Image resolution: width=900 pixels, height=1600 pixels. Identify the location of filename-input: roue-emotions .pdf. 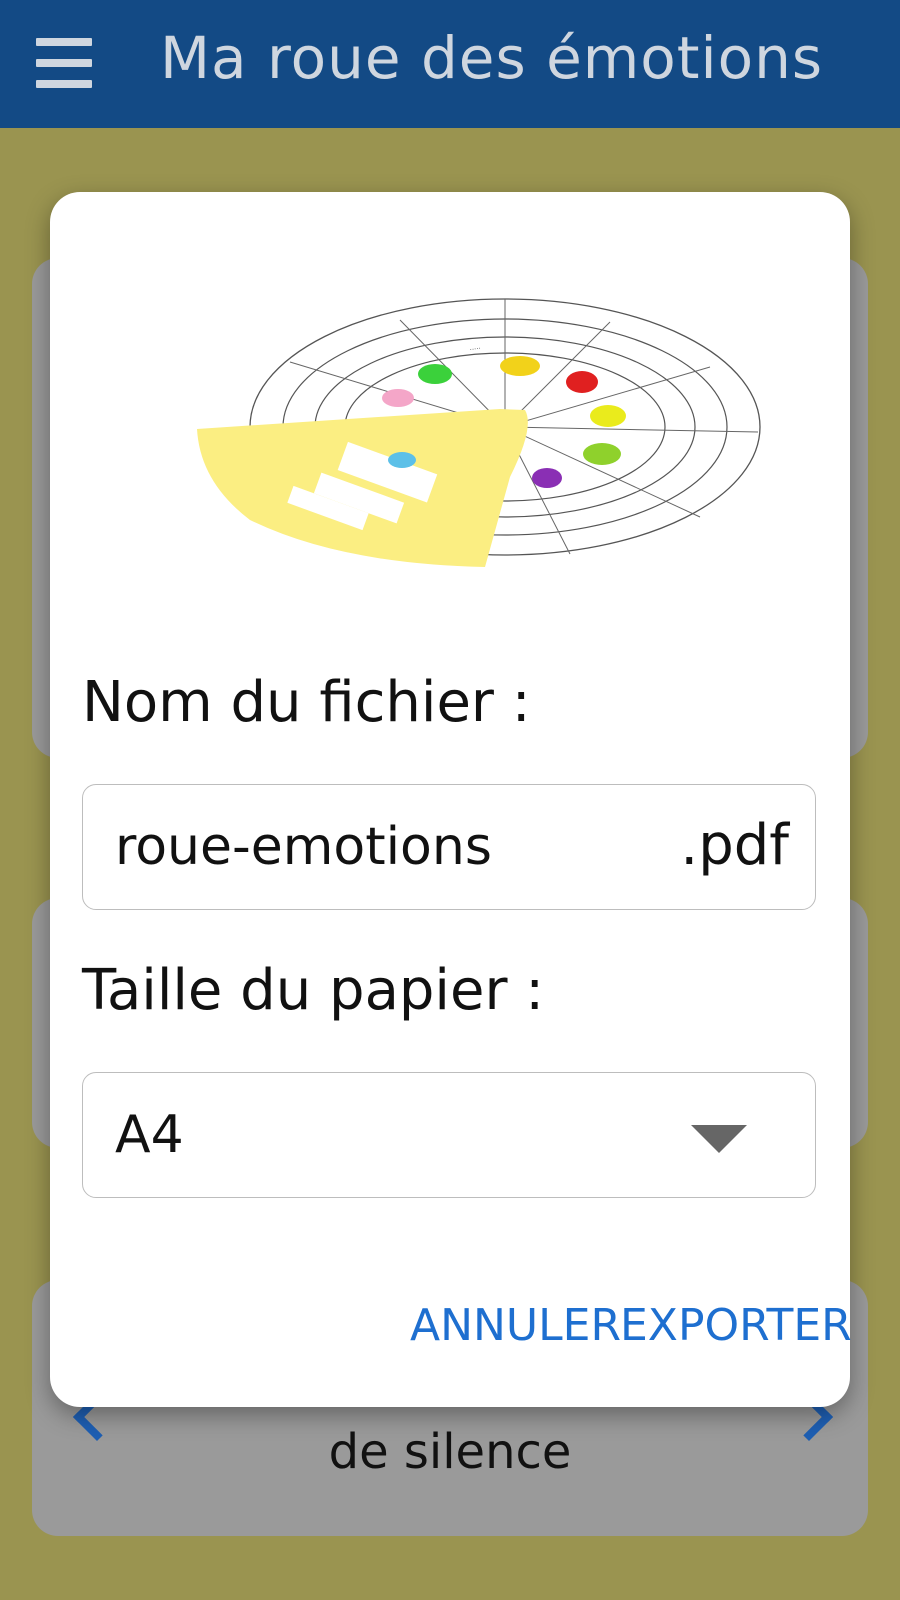
(449, 847).